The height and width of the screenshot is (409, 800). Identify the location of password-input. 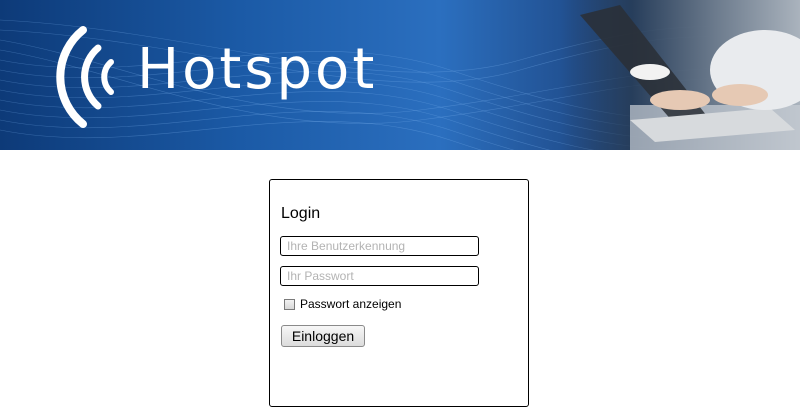
(379, 276).